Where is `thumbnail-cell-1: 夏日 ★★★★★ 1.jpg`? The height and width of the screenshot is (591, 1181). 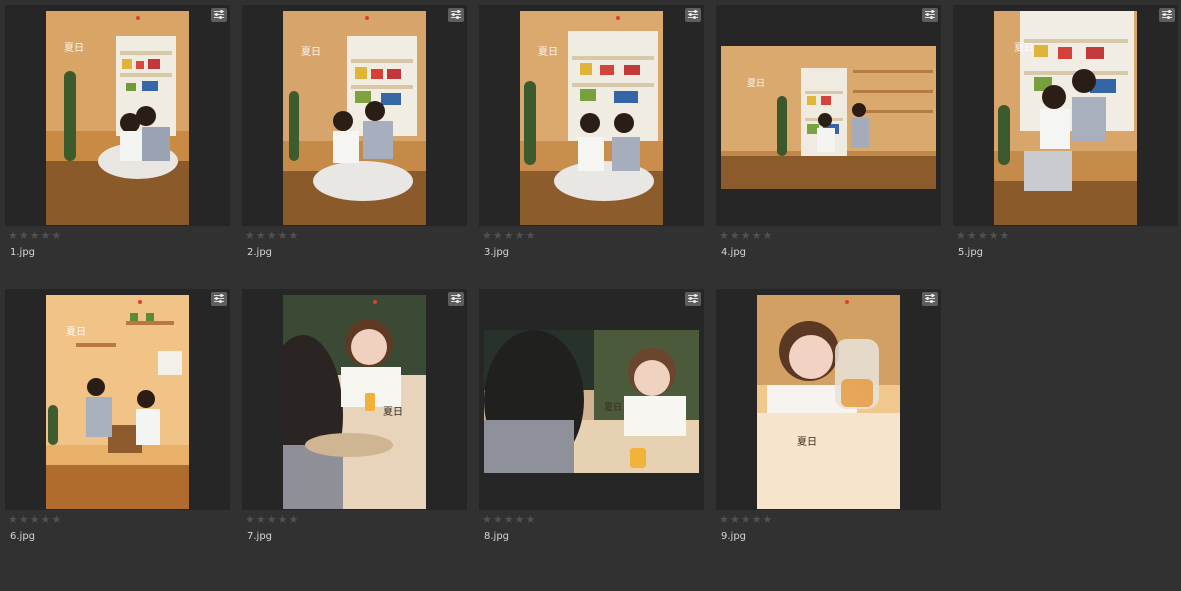
thumbnail-cell-1: 夏日 ★★★★★ 1.jpg is located at coordinates (117, 140).